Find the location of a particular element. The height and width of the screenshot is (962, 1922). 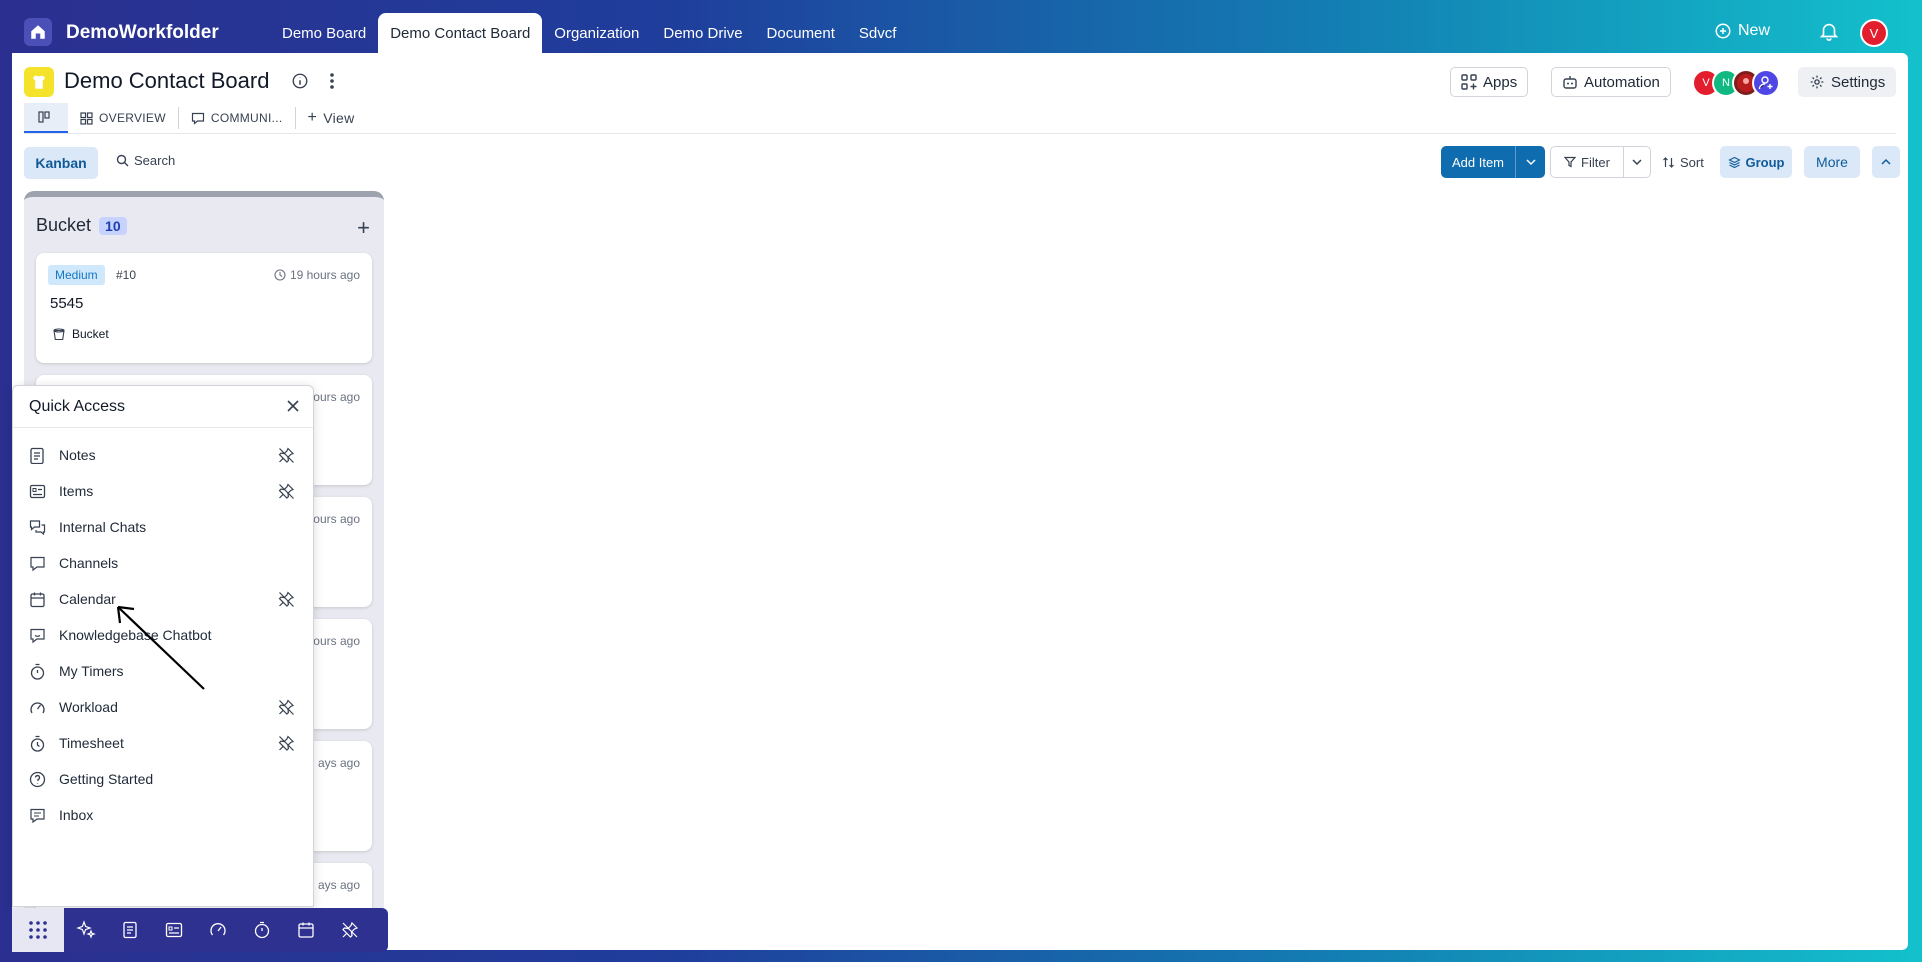

quick-access-item: Channels is located at coordinates (163, 563).